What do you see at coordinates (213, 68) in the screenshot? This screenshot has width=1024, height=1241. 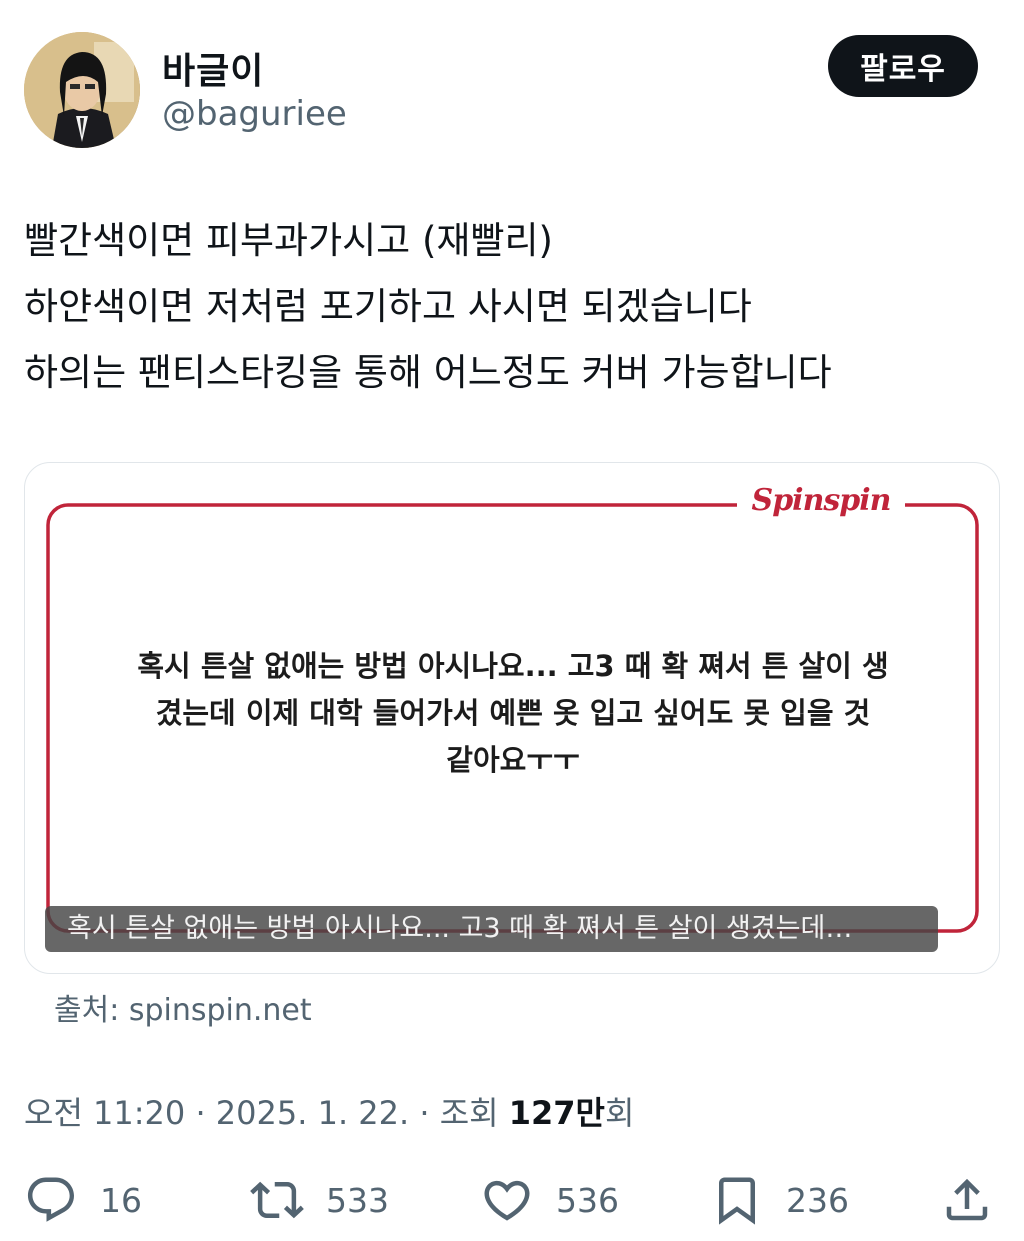 I see `display-name: 바글이` at bounding box center [213, 68].